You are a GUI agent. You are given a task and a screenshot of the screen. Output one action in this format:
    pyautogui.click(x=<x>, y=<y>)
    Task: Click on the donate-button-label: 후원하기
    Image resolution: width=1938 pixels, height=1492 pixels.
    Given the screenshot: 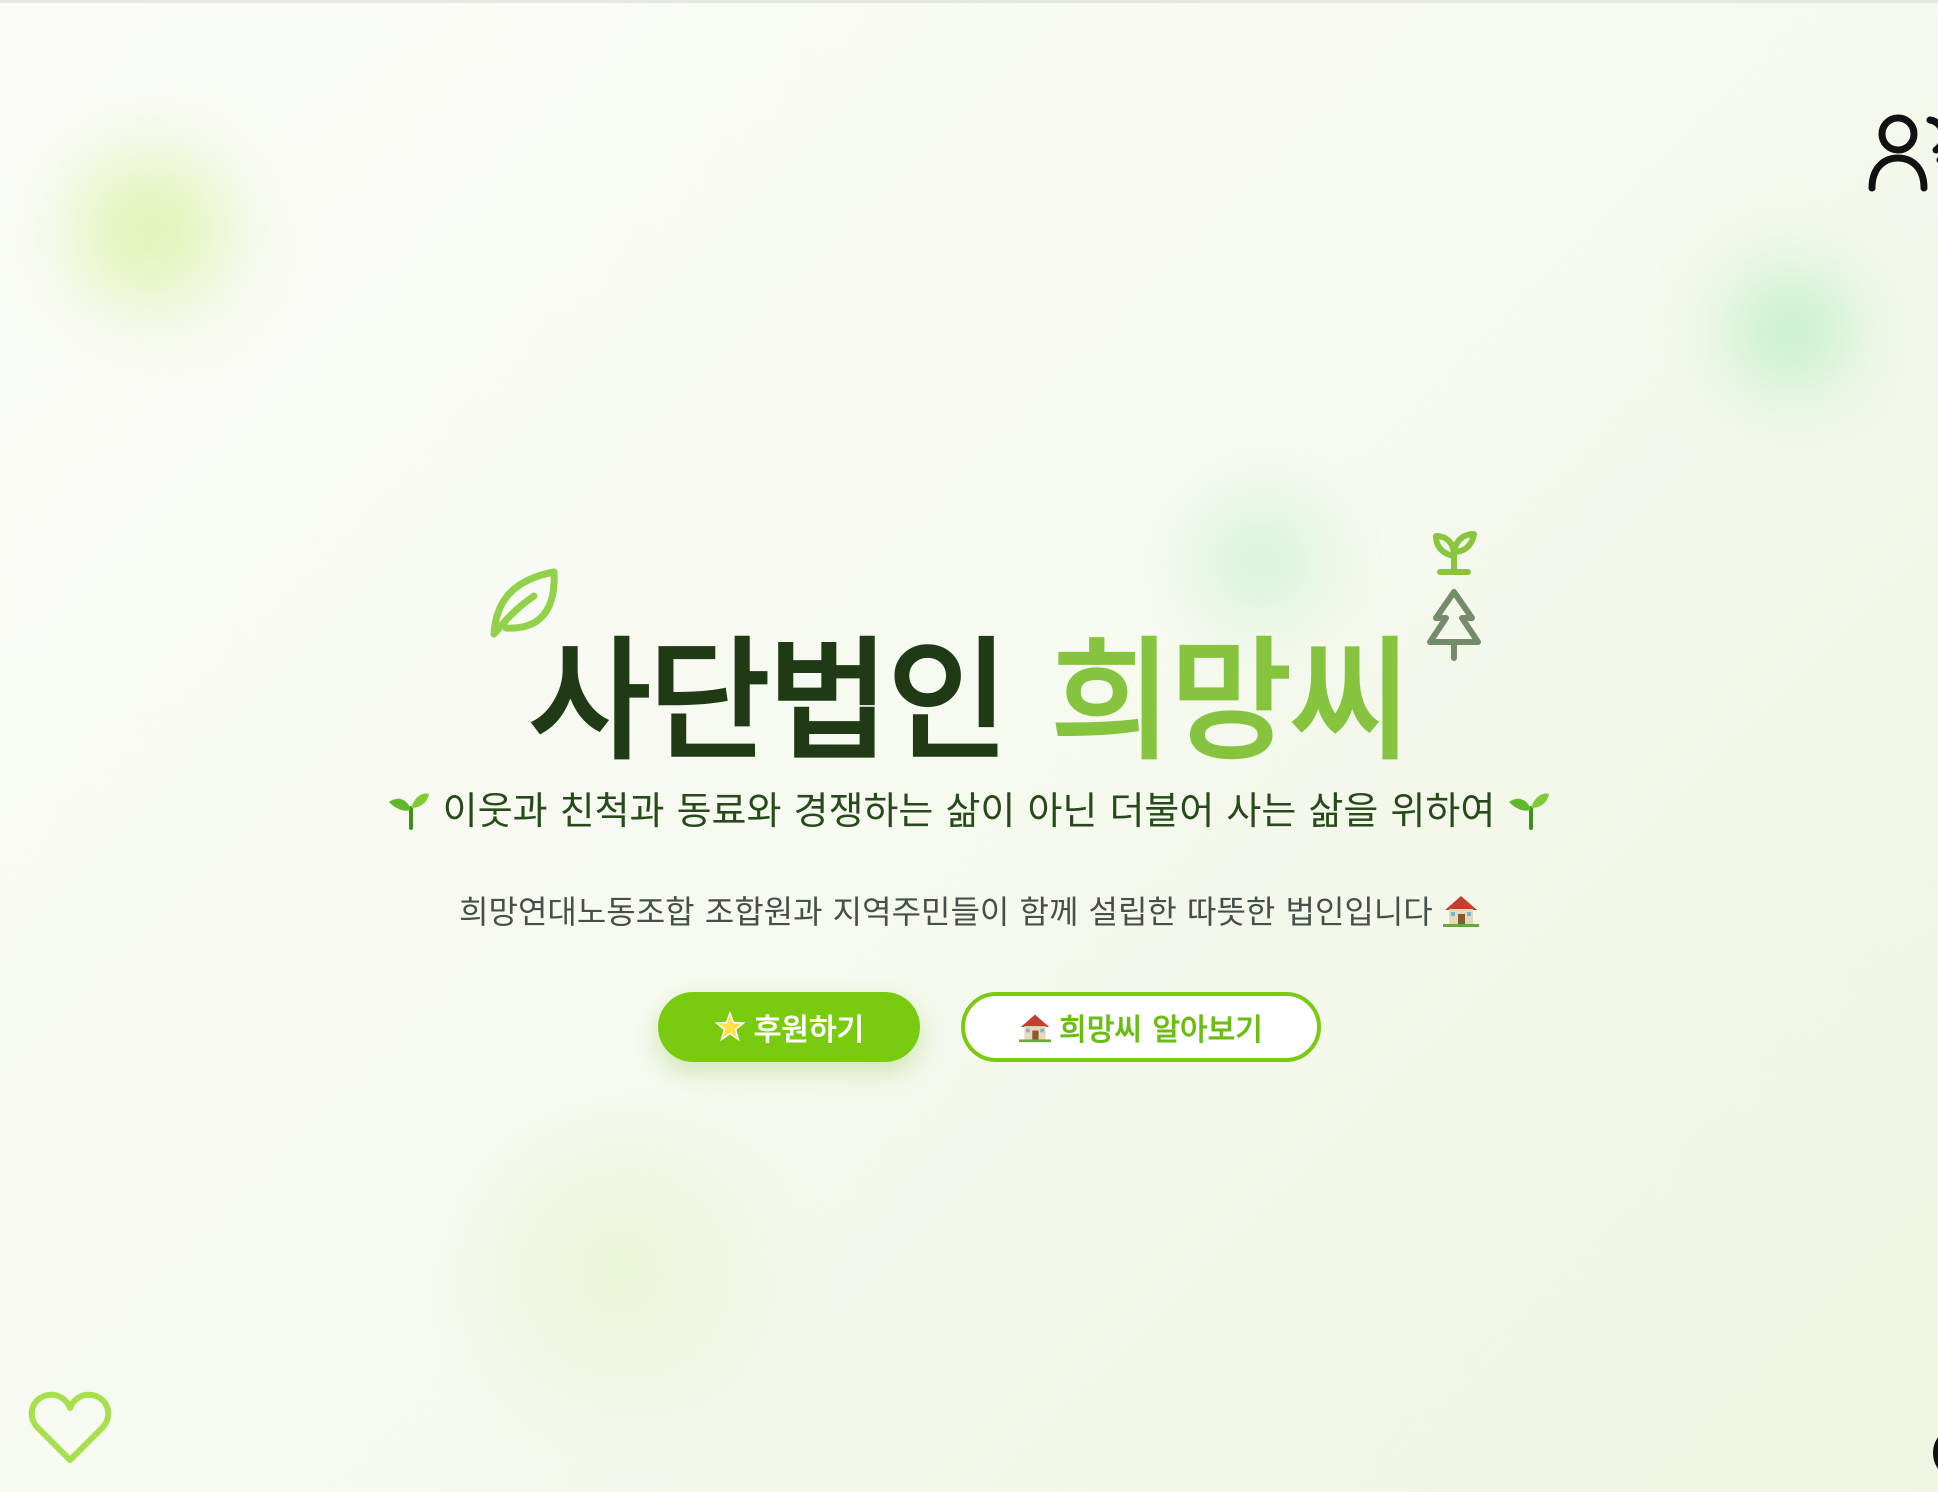 What is the action you would take?
    pyautogui.click(x=809, y=1030)
    